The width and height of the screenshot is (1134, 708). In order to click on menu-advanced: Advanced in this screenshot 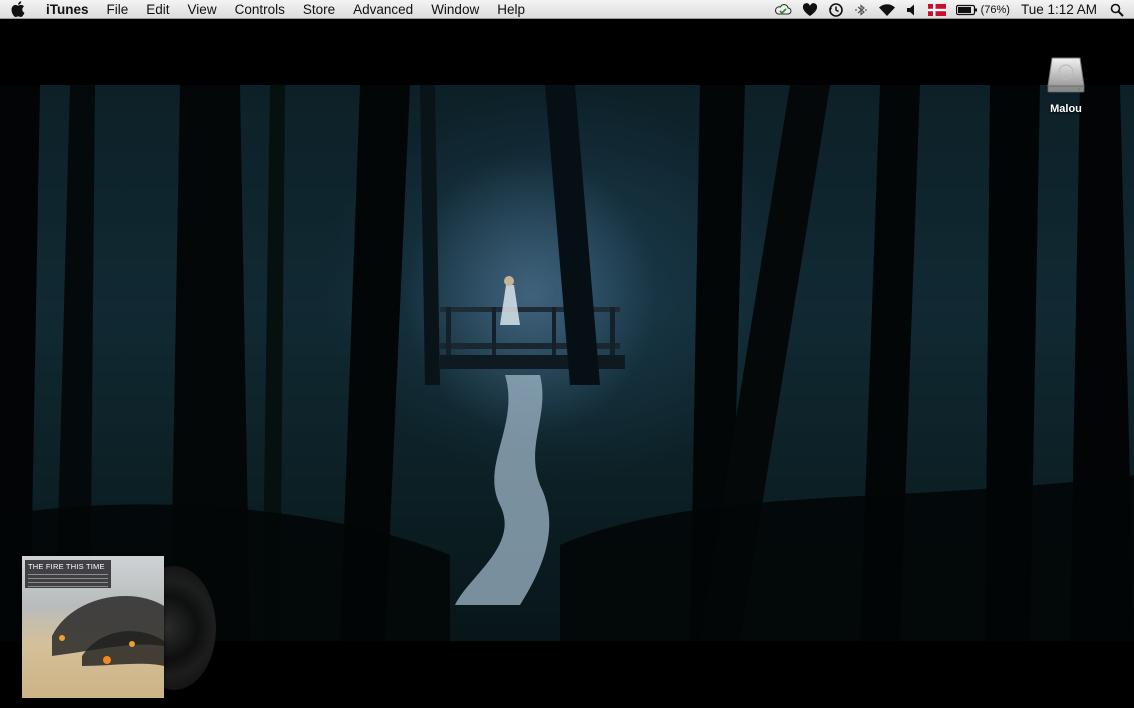, I will do `click(383, 9)`.